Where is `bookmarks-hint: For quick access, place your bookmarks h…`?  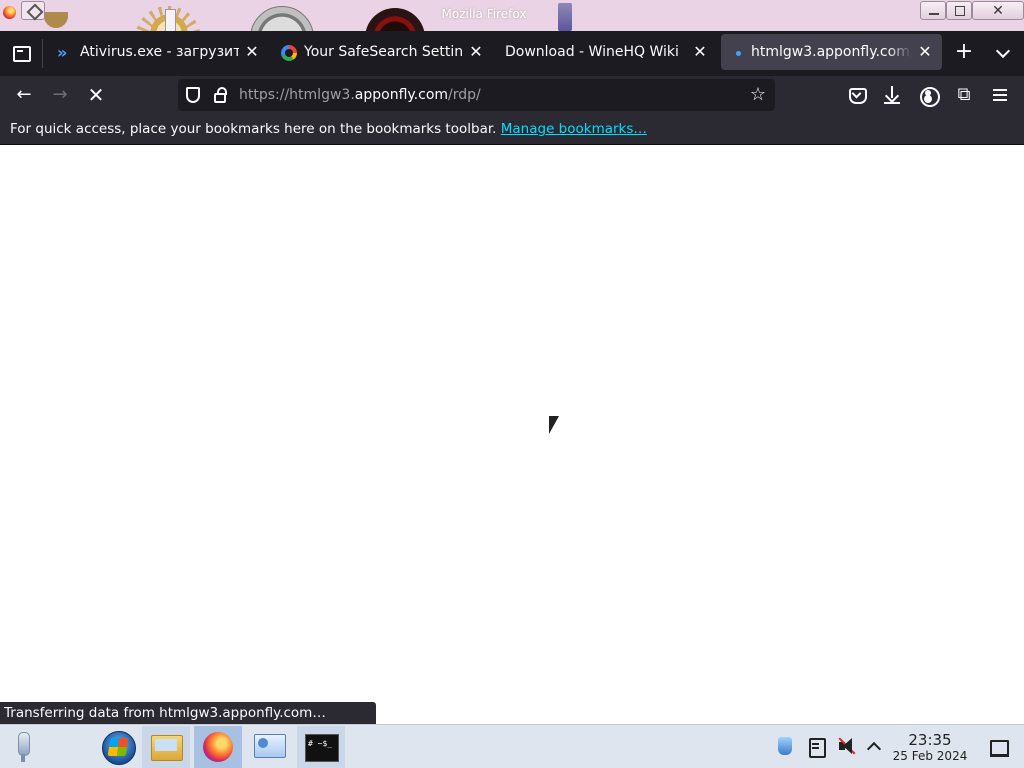
bookmarks-hint: For quick access, place your bookmarks h… is located at coordinates (328, 129).